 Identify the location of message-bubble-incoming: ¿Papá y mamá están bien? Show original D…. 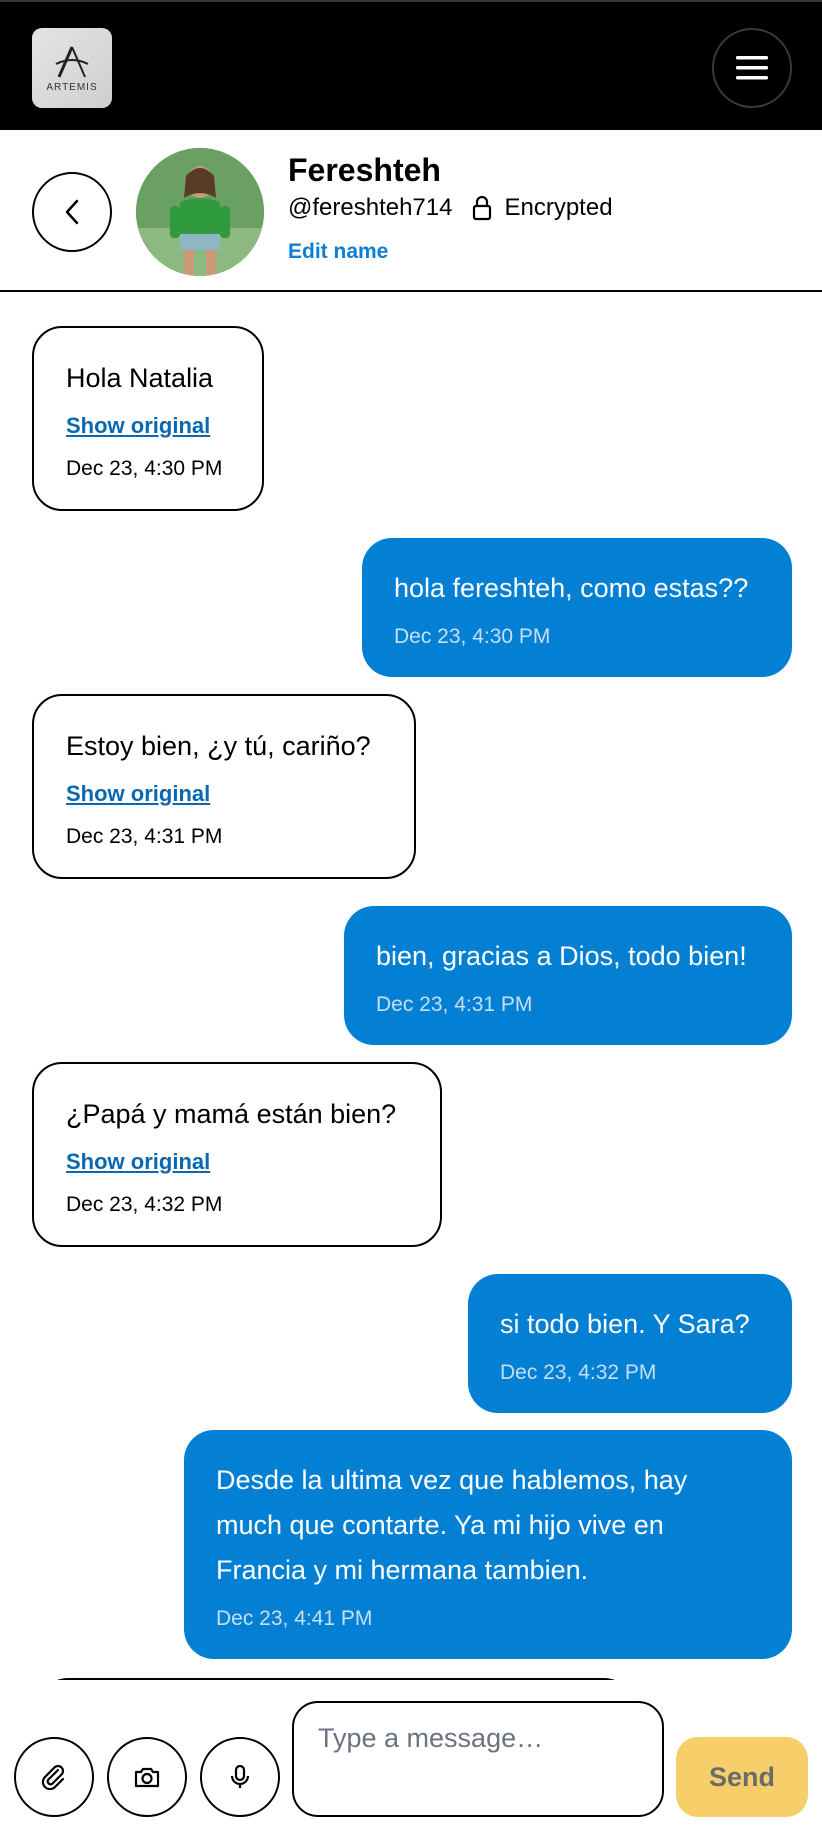
(237, 1154).